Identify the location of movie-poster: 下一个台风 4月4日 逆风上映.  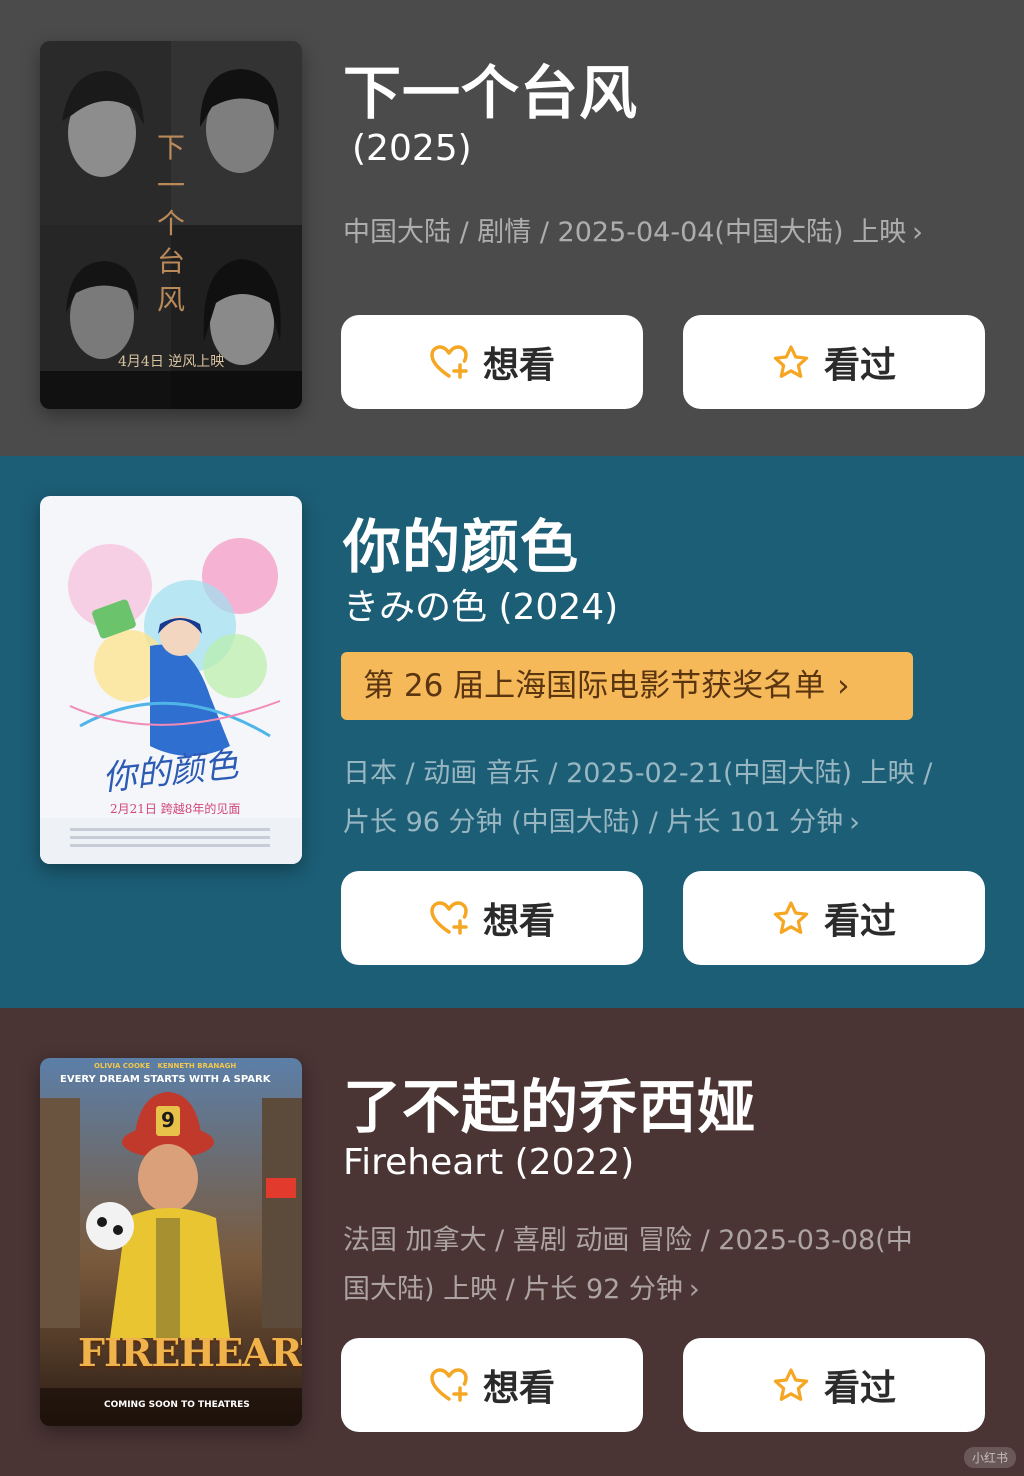
(171, 225).